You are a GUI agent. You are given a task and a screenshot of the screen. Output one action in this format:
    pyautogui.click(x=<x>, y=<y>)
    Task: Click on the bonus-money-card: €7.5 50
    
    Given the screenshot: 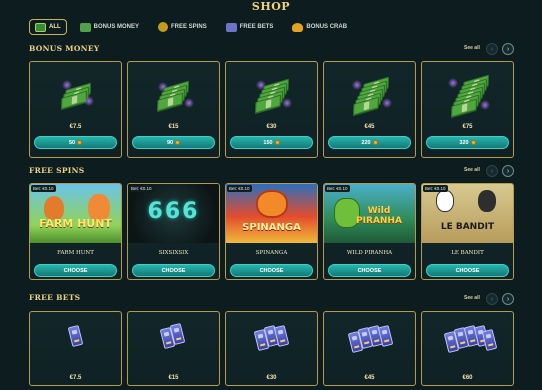 What is the action you would take?
    pyautogui.click(x=75, y=109)
    